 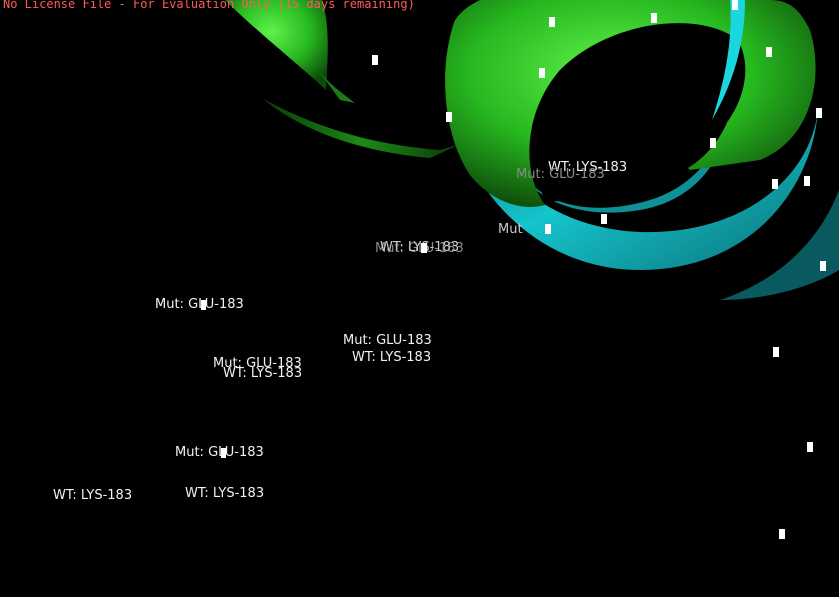 I want to click on dark-strand-ribbon, so click(x=362, y=128).